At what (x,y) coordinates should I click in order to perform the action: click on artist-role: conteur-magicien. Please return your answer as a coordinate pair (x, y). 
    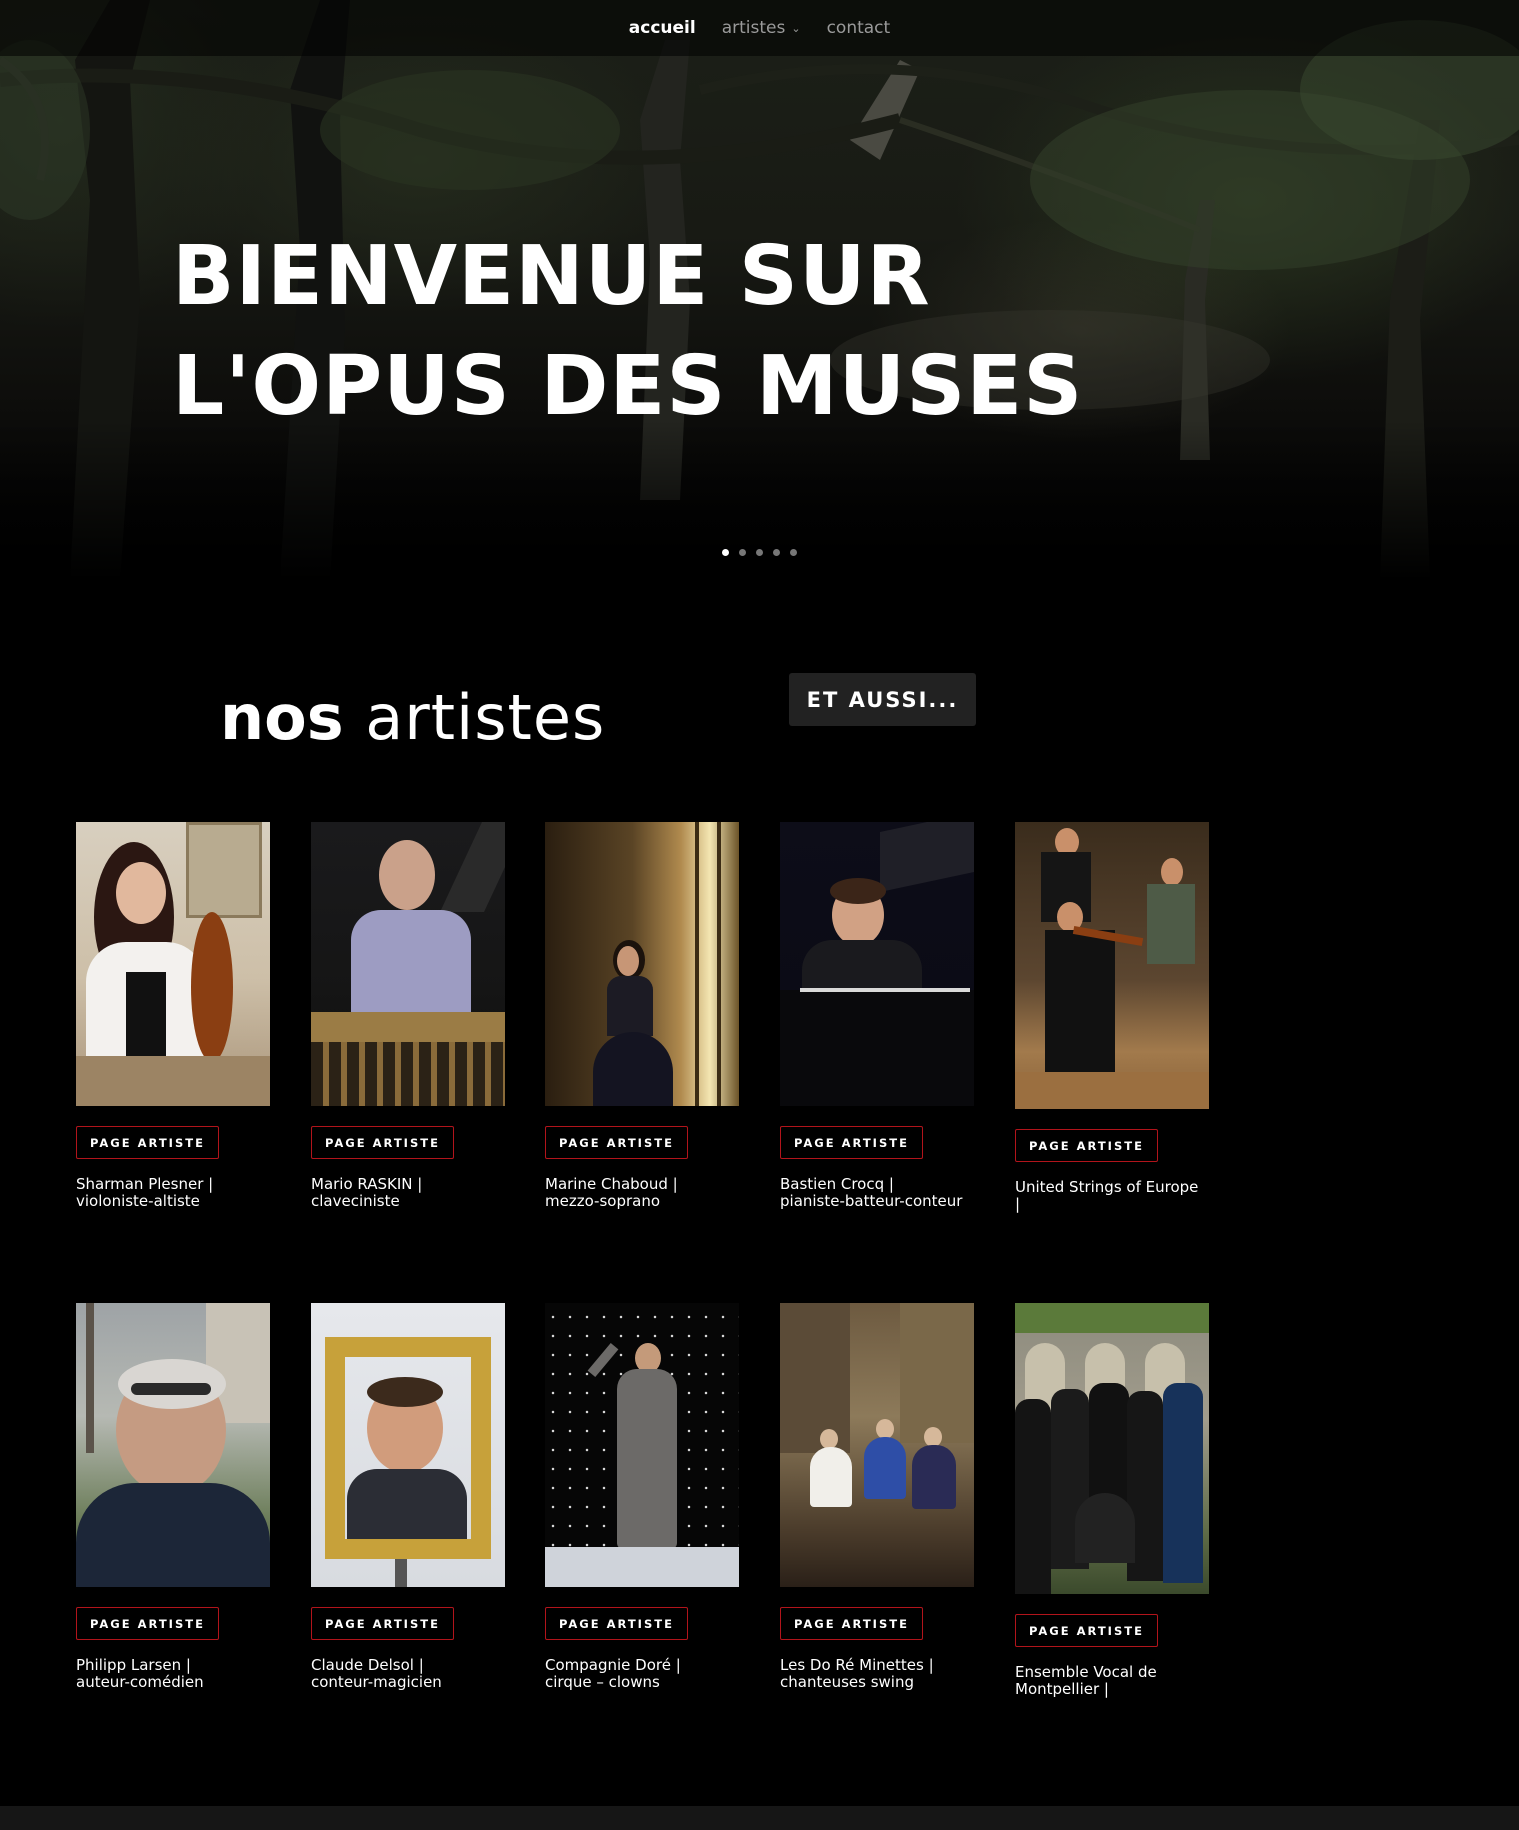
    Looking at the image, I should click on (376, 1682).